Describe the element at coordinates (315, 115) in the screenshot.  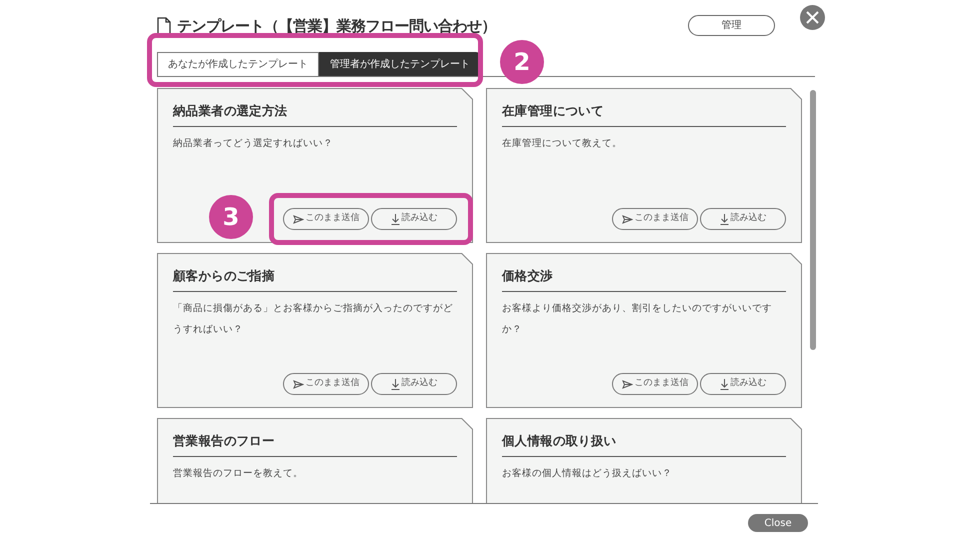
I see `card-title: 納品業者の選定方法` at that location.